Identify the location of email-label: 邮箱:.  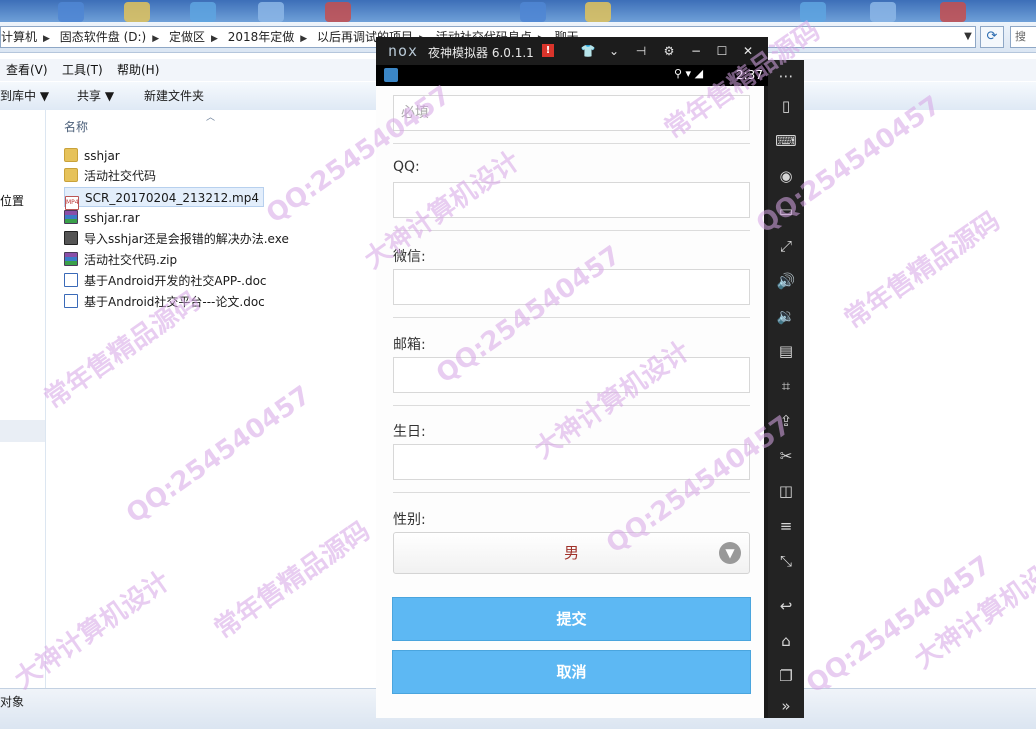
(409, 345).